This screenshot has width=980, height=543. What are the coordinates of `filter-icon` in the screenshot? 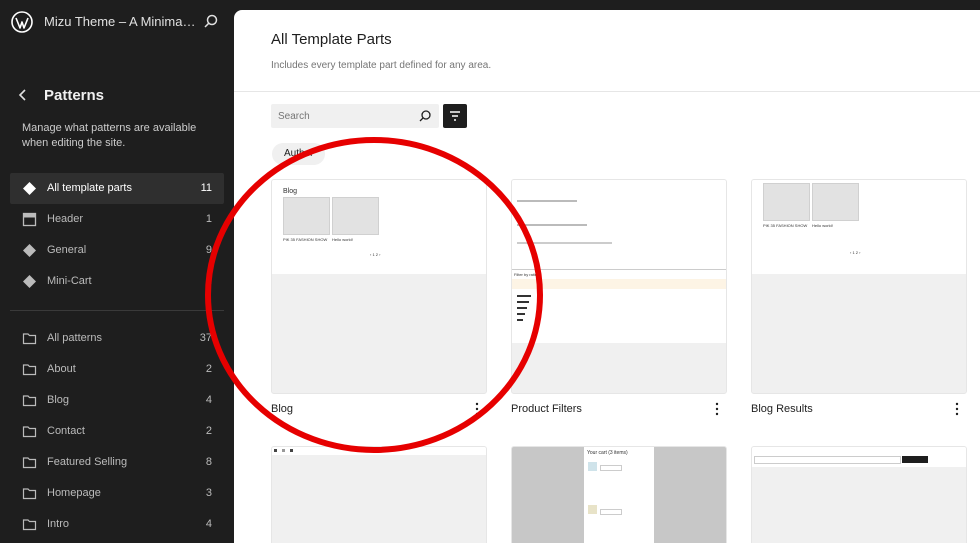 It's located at (455, 116).